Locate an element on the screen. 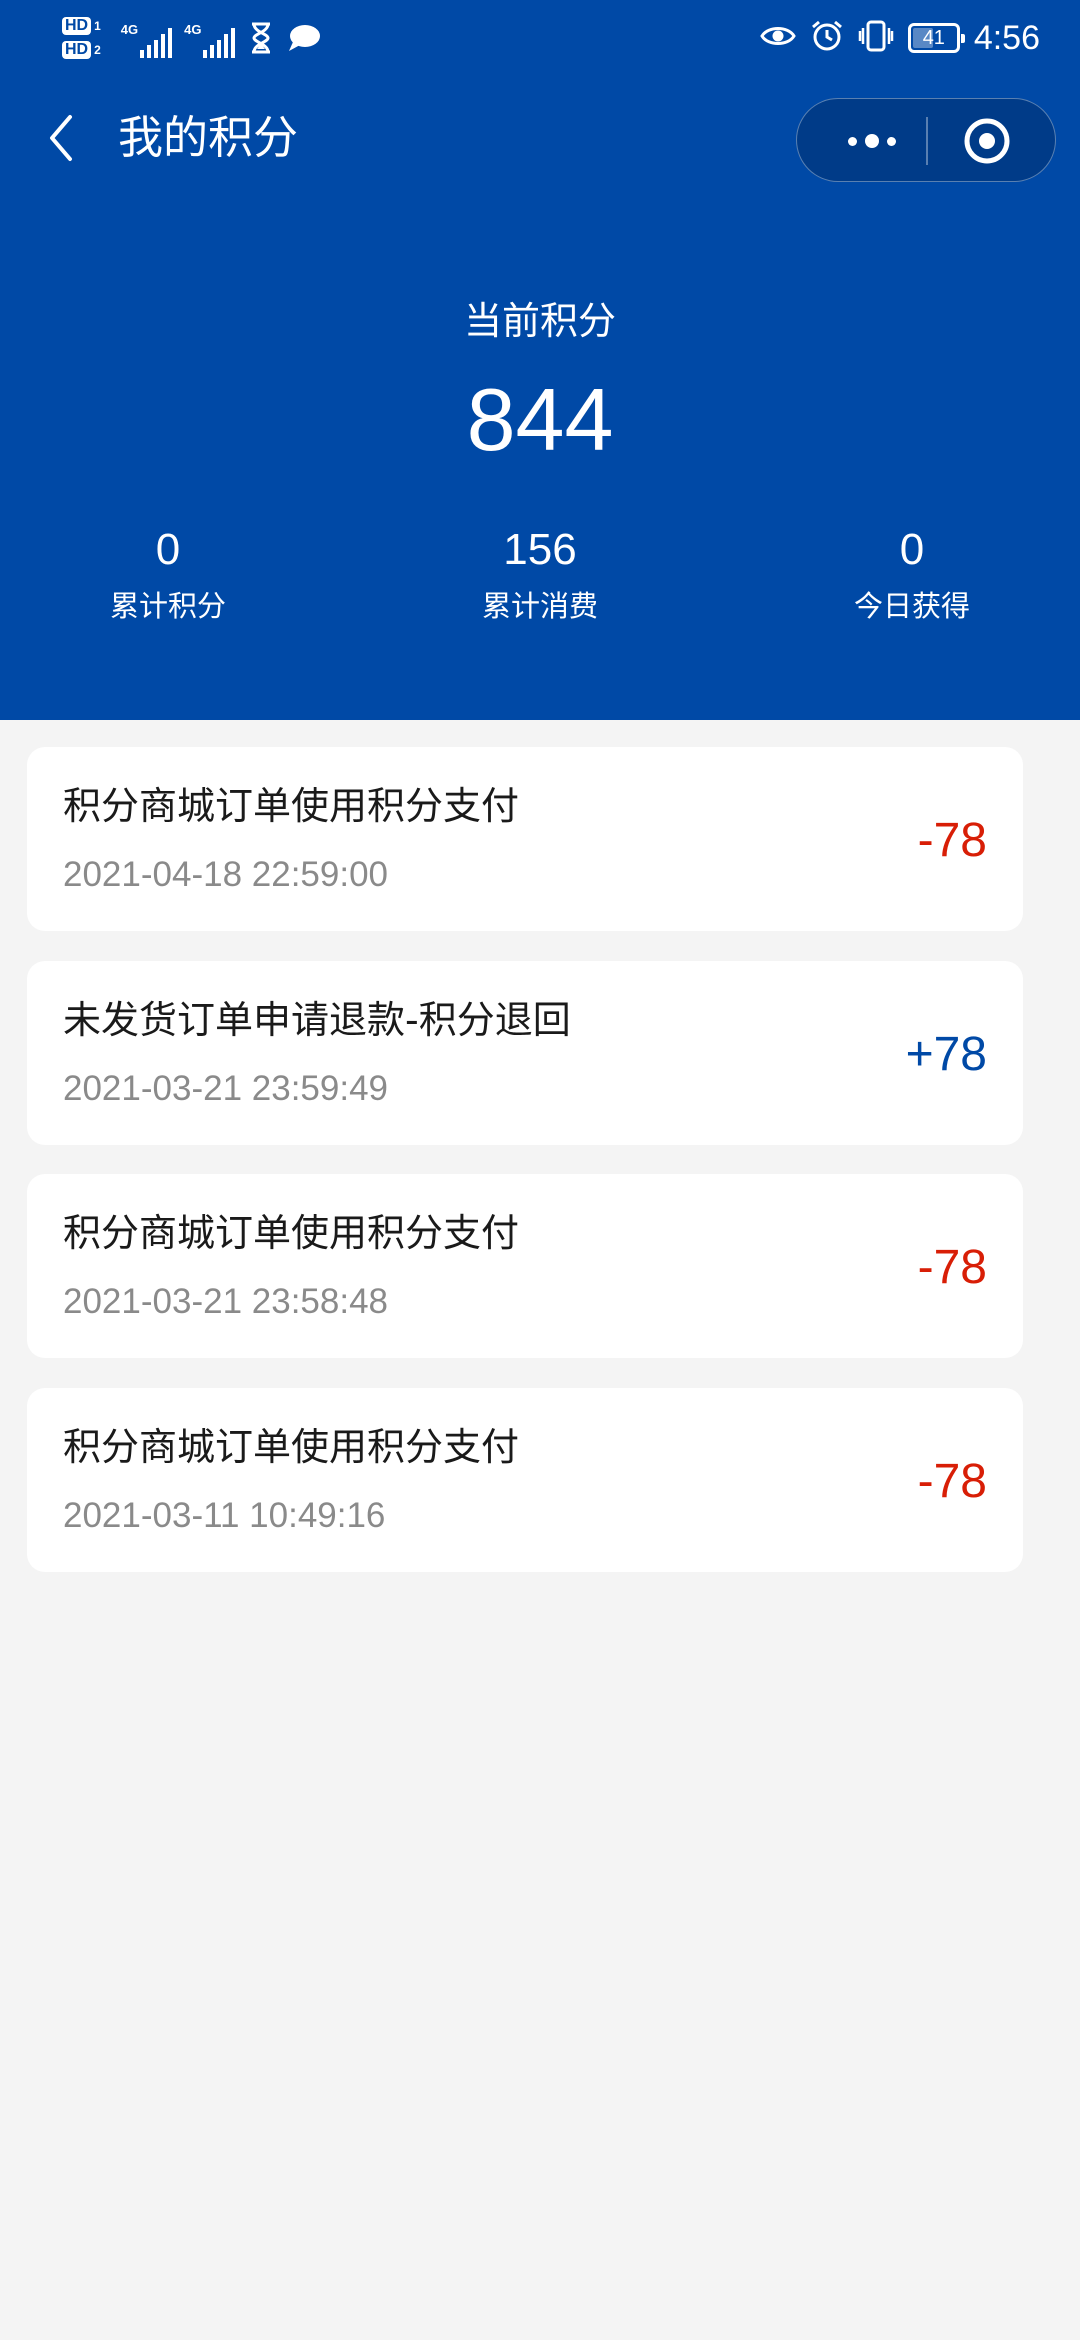 The image size is (1080, 2340). stat-total-spent: 156 累计消费 is located at coordinates (540, 574).